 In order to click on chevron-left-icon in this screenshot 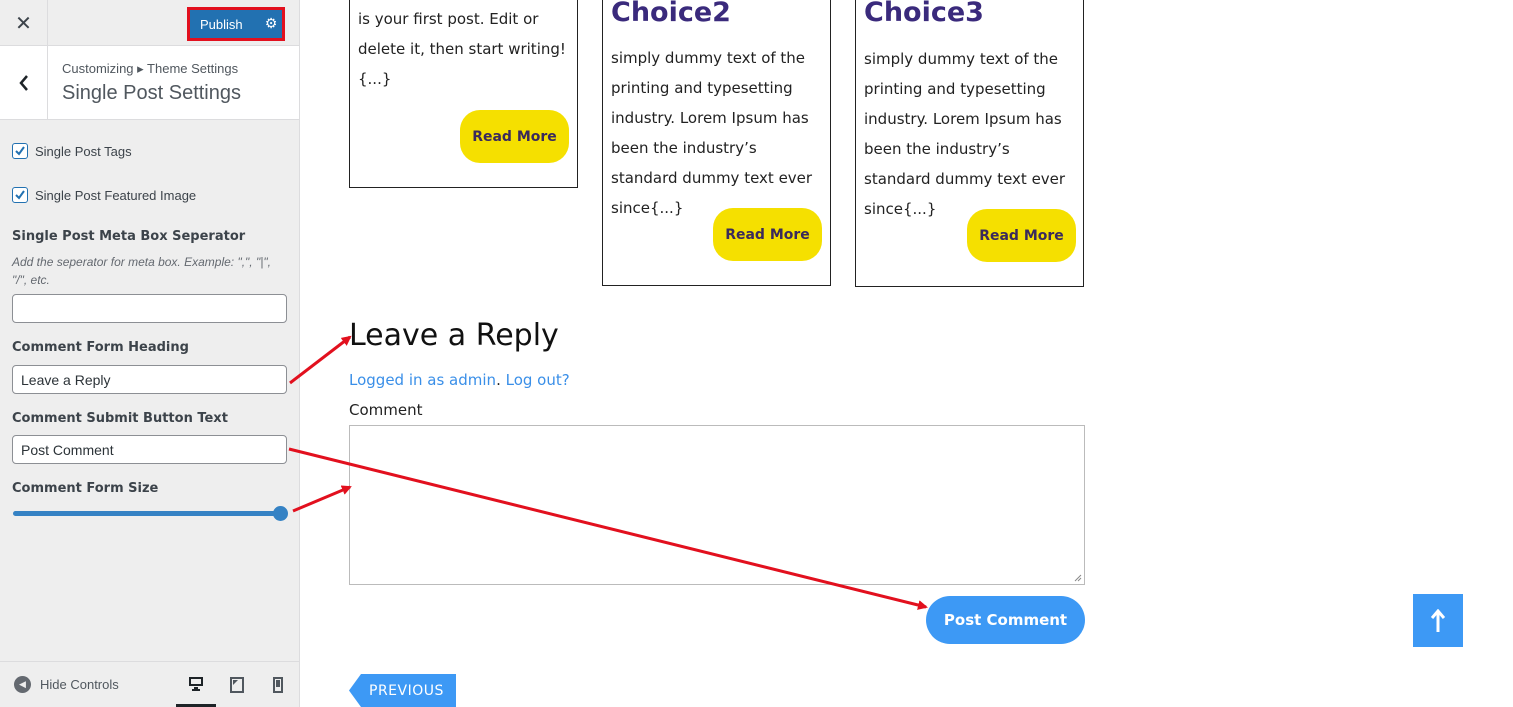, I will do `click(23, 82)`.